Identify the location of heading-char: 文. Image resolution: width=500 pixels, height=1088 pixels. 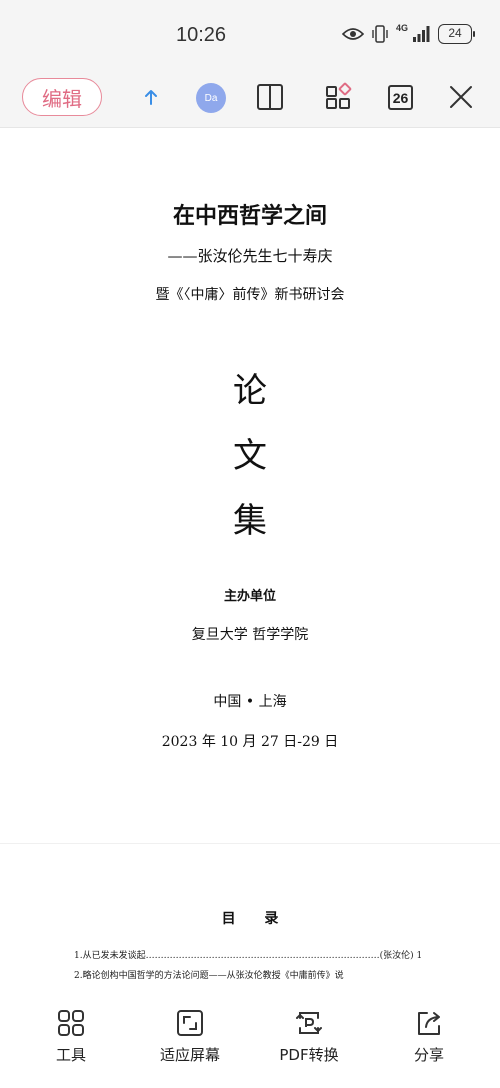
(250, 456).